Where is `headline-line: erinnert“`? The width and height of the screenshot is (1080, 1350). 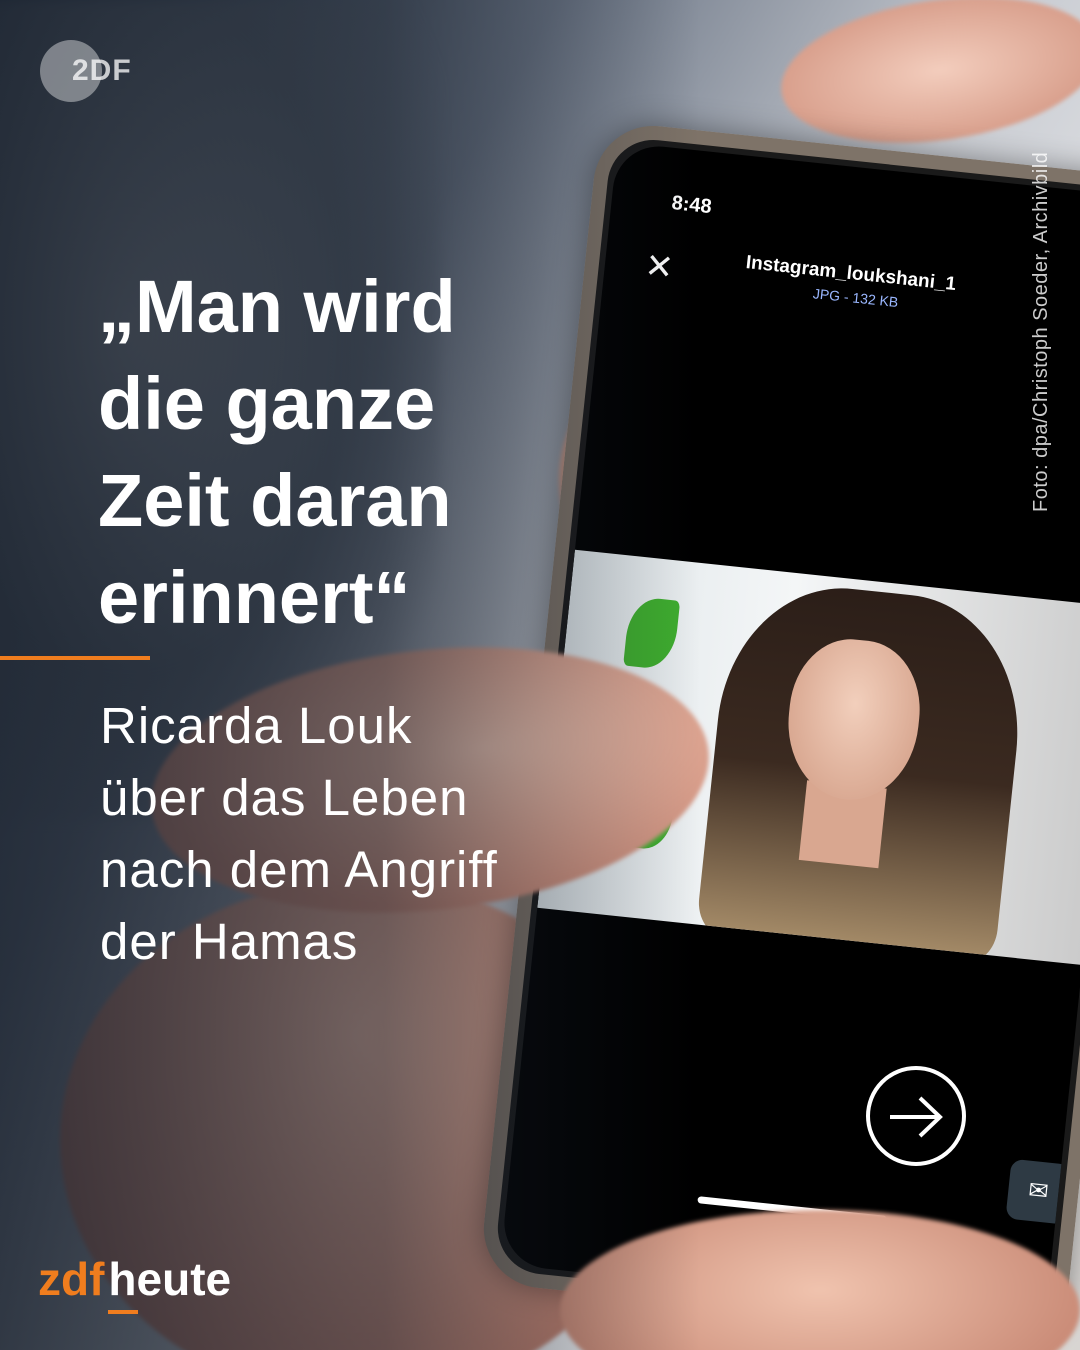
headline-line: erinnert“ is located at coordinates (254, 597).